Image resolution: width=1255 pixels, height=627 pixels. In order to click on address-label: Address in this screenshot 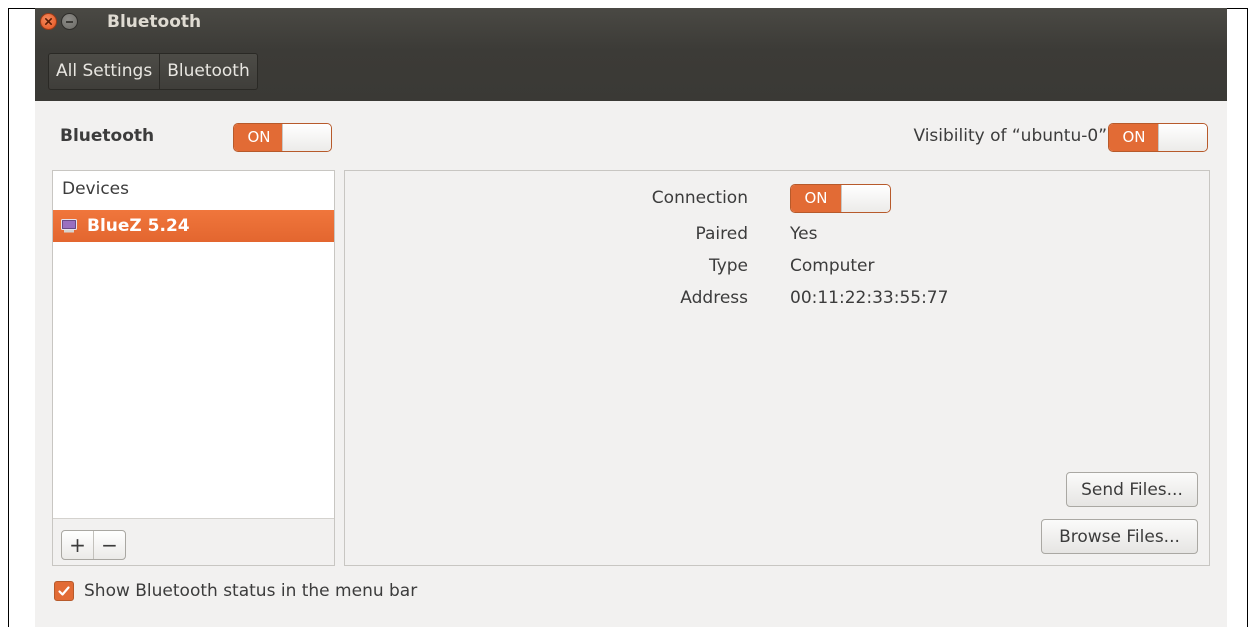, I will do `click(714, 298)`.